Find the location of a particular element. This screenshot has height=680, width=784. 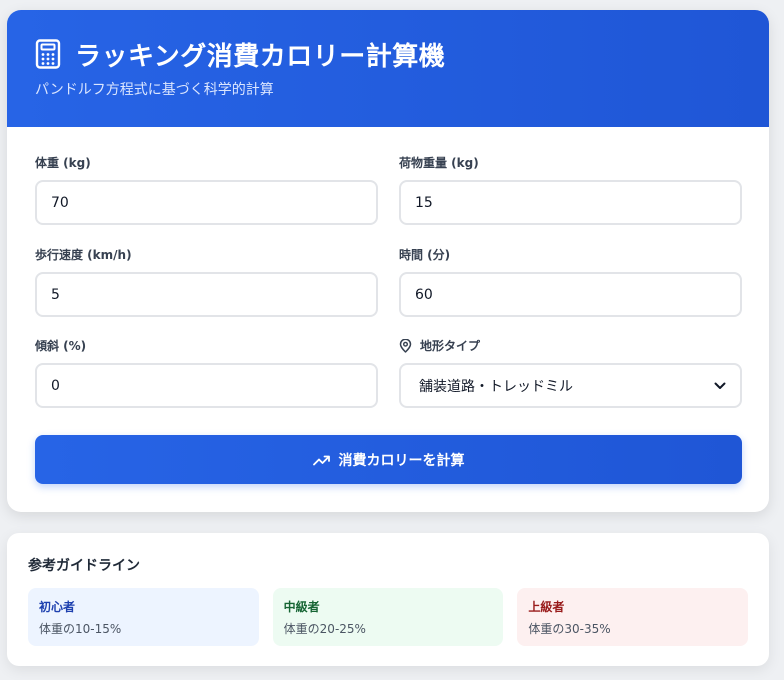

load-input is located at coordinates (570, 202).